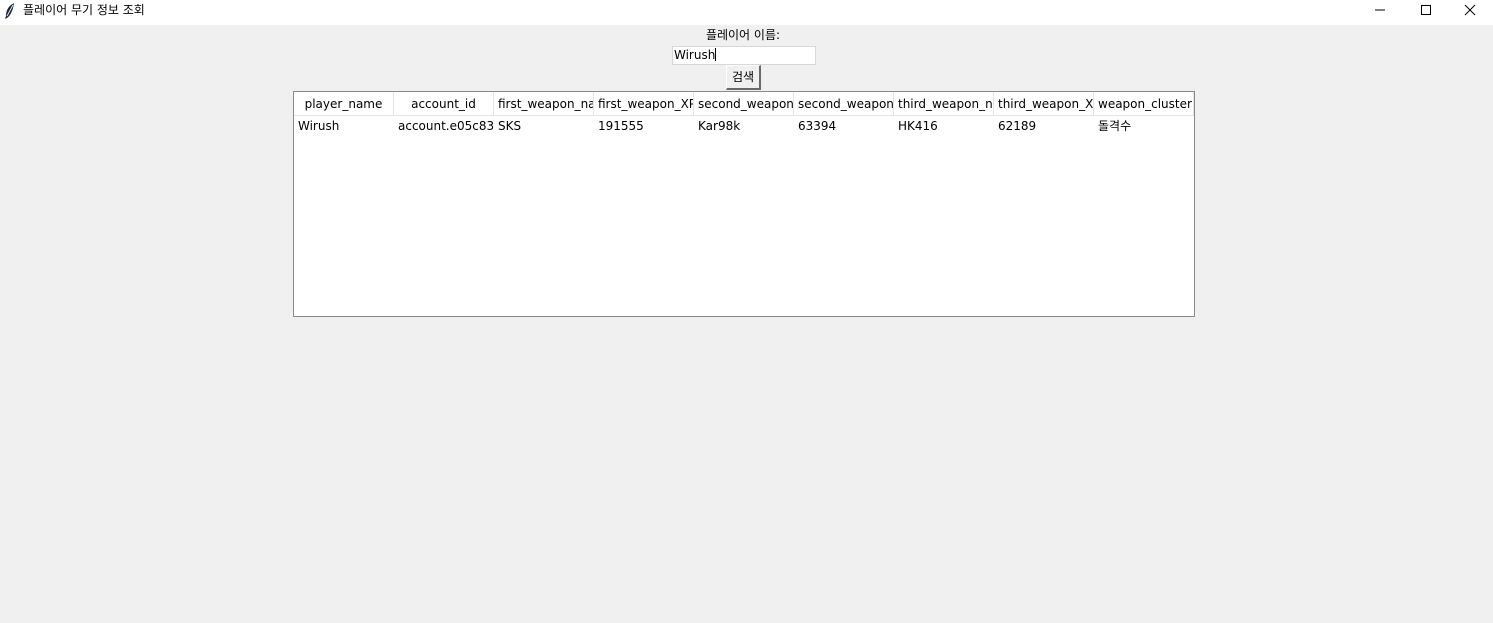  Describe the element at coordinates (444, 104) in the screenshot. I see `column-header-account-id: account_id` at that location.